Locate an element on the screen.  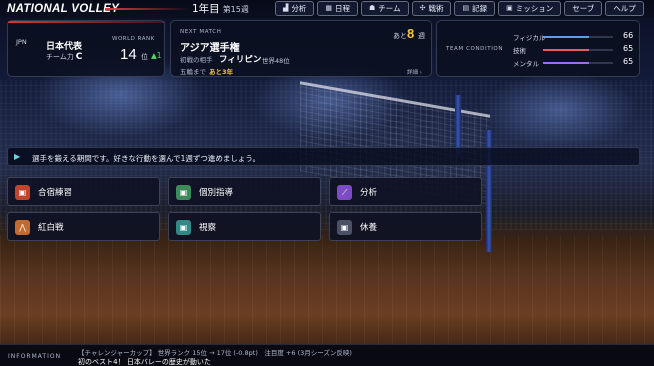
action-analysis-button: ⟋ 分析 is located at coordinates (405, 191).